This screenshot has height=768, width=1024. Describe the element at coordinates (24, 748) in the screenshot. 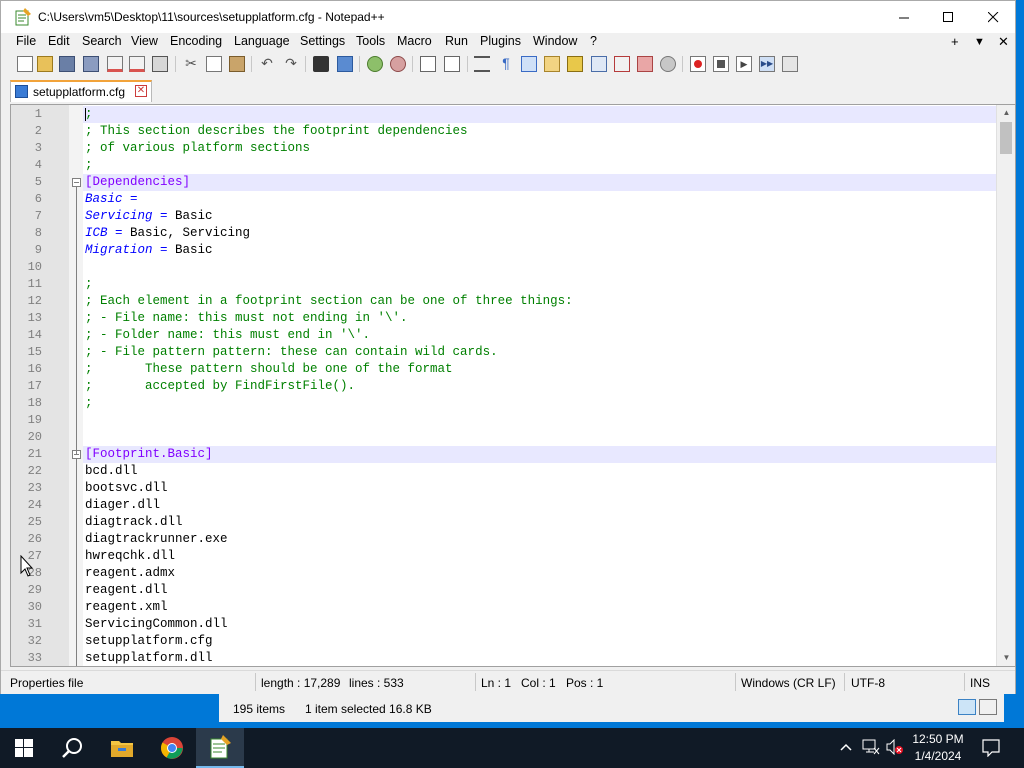

I see `start-button` at that location.